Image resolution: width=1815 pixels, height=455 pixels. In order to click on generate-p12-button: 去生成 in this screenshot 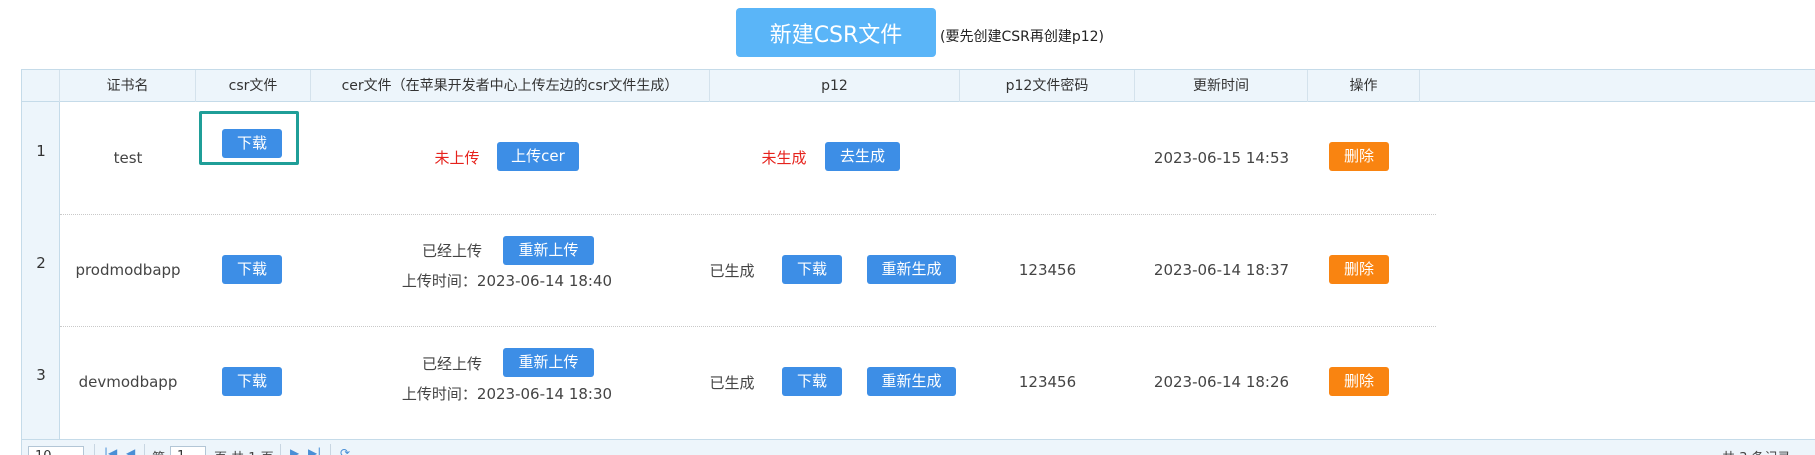, I will do `click(862, 156)`.